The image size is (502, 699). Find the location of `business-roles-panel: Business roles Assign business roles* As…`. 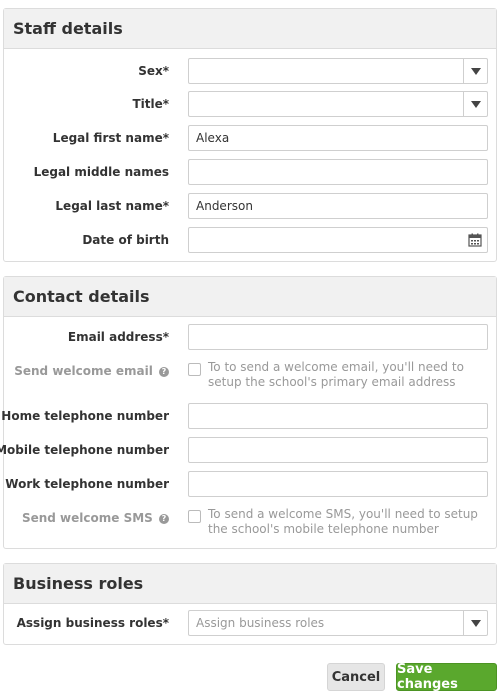

business-roles-panel: Business roles Assign business roles* As… is located at coordinates (250, 604).